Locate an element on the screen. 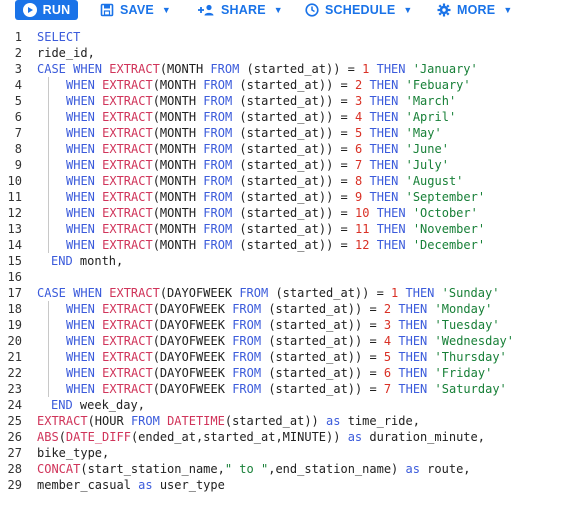 Image resolution: width=587 pixels, height=519 pixels. line-number: 15 is located at coordinates (14, 261).